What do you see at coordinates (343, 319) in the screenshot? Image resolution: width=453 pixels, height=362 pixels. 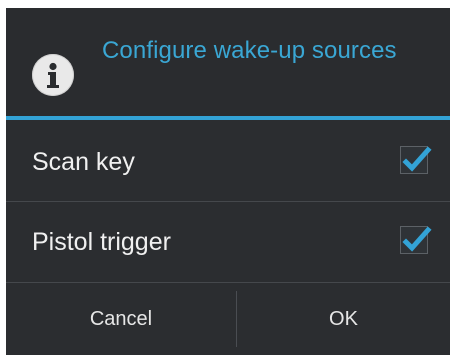 I see `ok-button: OK` at bounding box center [343, 319].